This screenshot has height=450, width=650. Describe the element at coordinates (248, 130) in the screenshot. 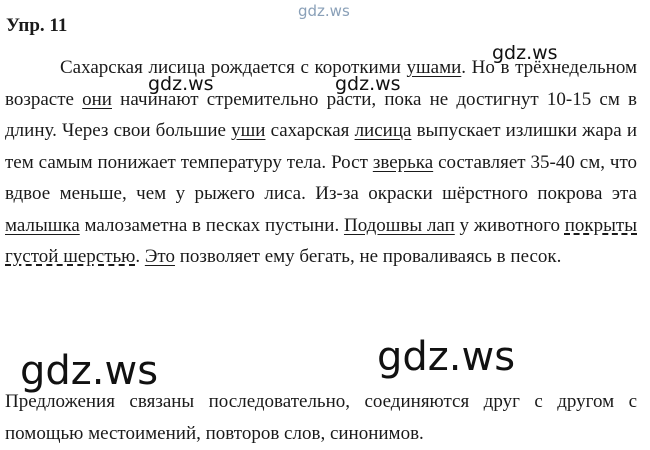

I see `underlined-word-ushi: уши` at that location.